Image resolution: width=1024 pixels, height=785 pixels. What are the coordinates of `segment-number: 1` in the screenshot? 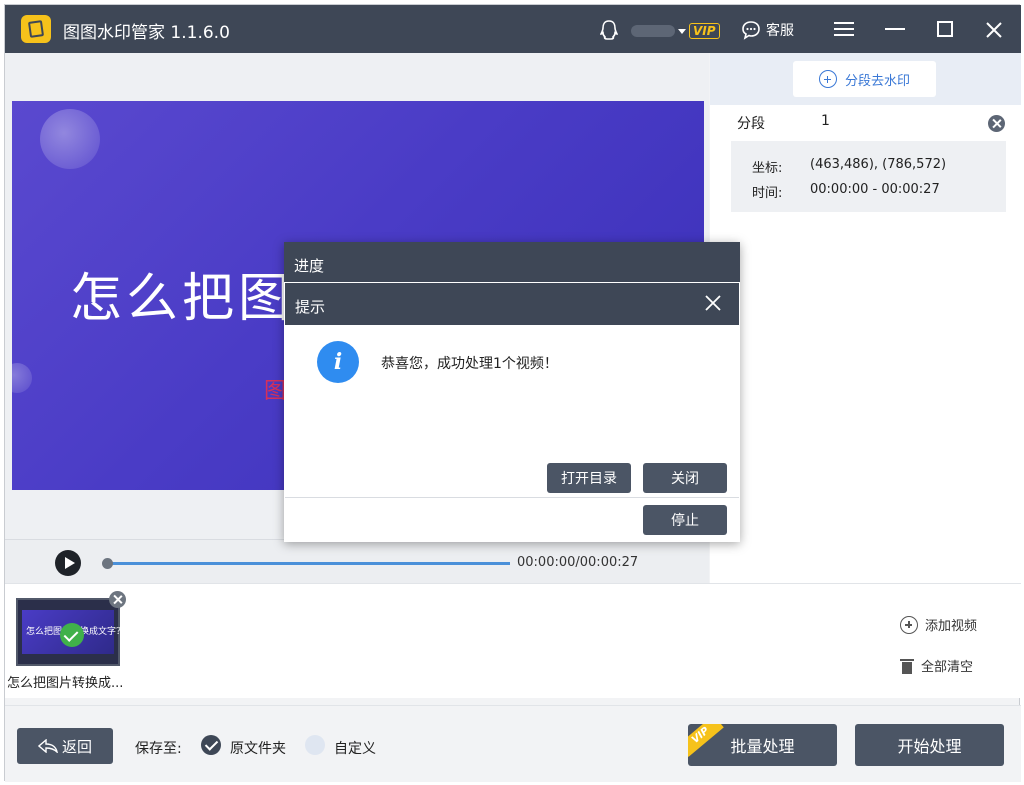 It's located at (825, 121).